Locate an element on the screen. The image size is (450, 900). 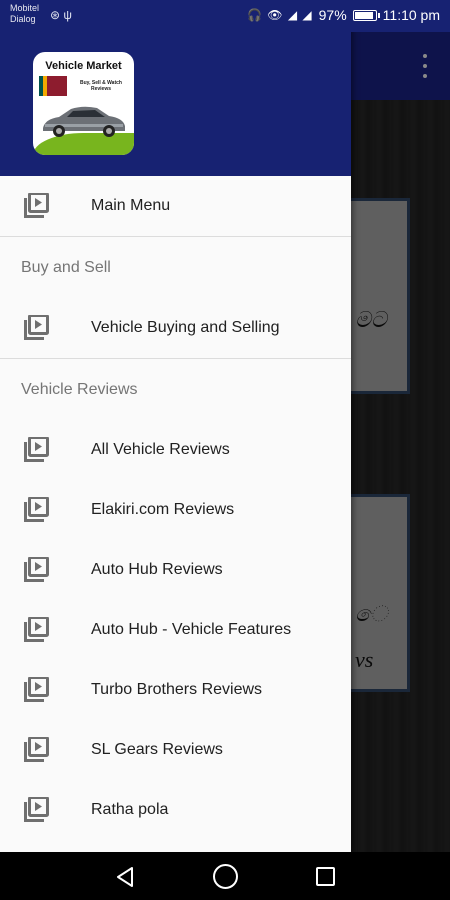
menu-item-label: Turbo Brothers Reviews is located at coordinates (177, 689).